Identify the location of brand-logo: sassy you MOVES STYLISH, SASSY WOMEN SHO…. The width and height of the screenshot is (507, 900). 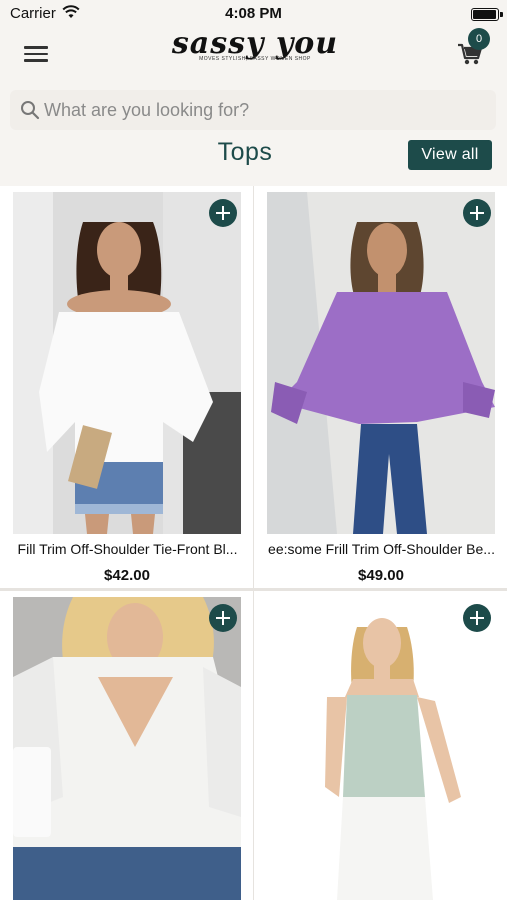
(255, 53).